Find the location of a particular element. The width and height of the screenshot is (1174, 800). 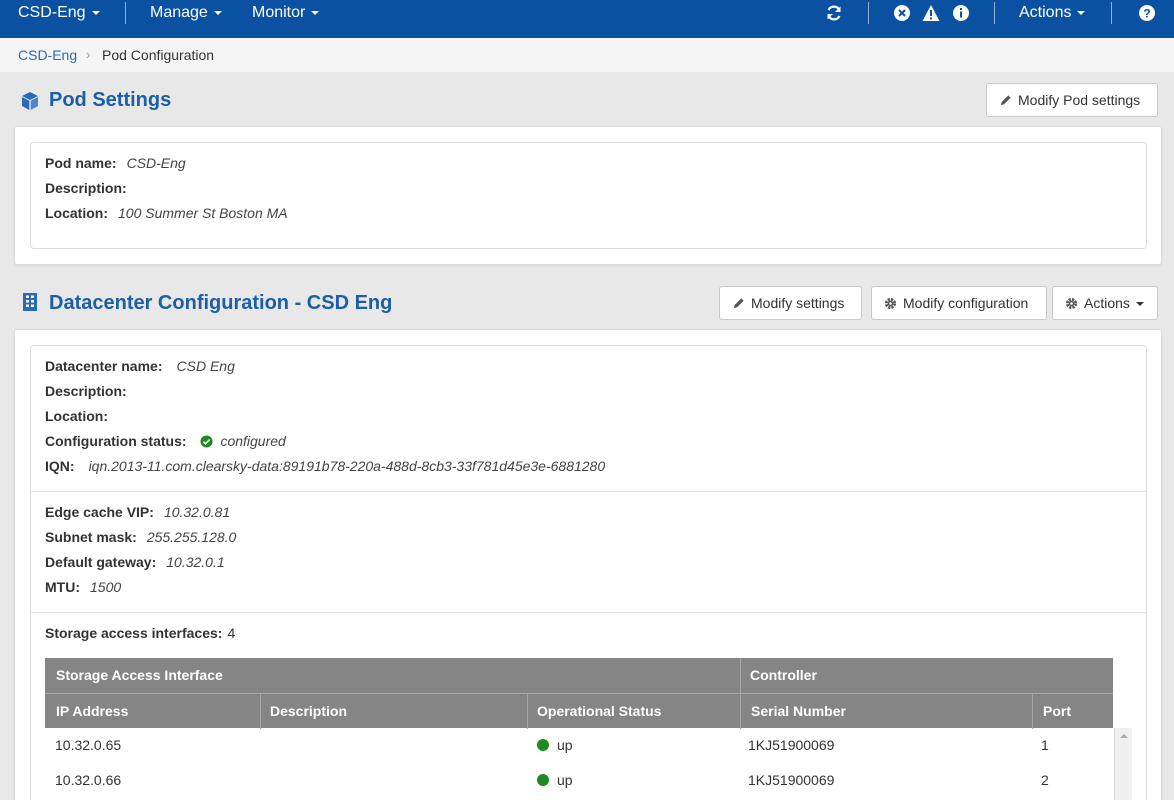

datacenter-actions-button: Actions is located at coordinates (1105, 303).